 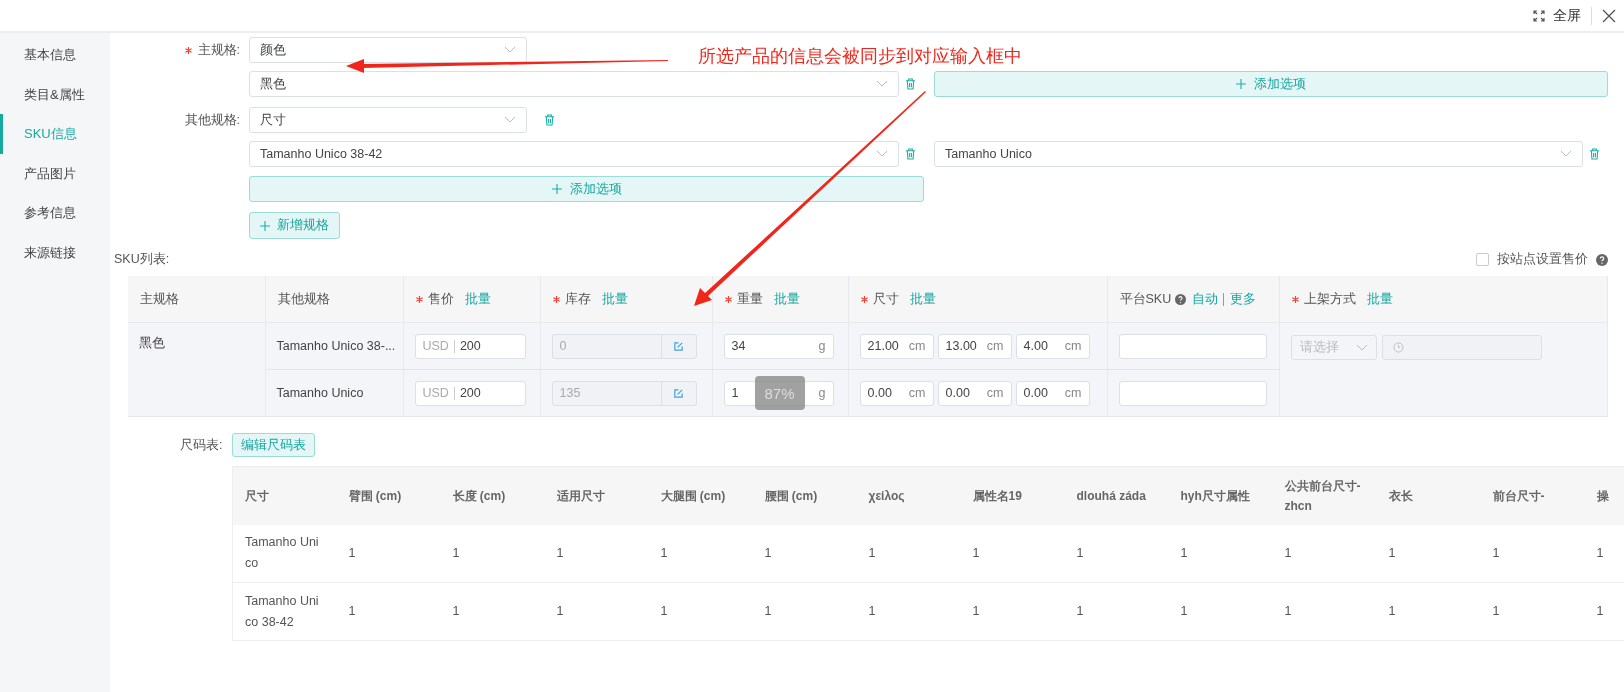 What do you see at coordinates (1145, 299) in the screenshot?
I see `column-title: 平台SKU` at bounding box center [1145, 299].